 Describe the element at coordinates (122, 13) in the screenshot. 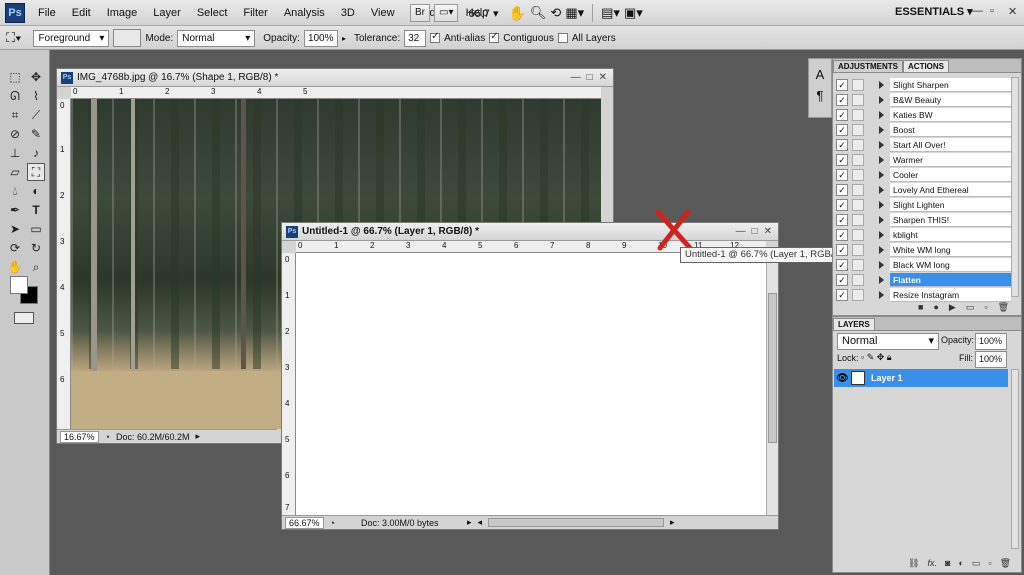

I see `menu-image: Image` at that location.